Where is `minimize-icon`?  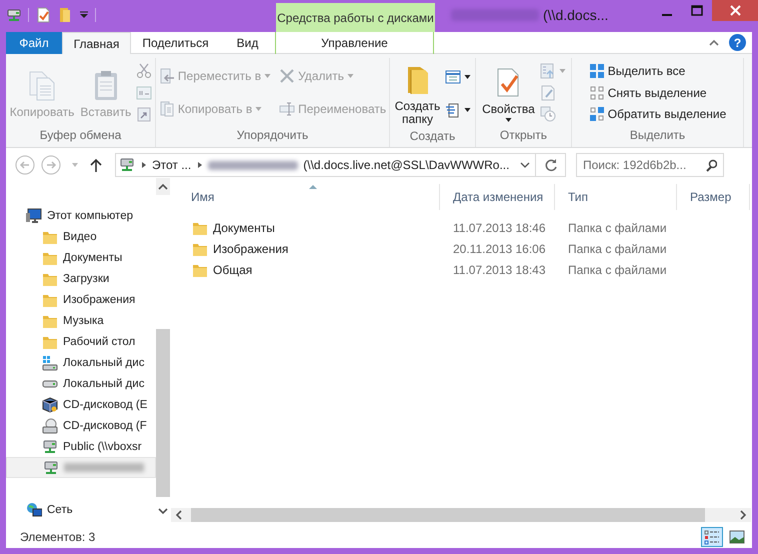
minimize-icon is located at coordinates (667, 15).